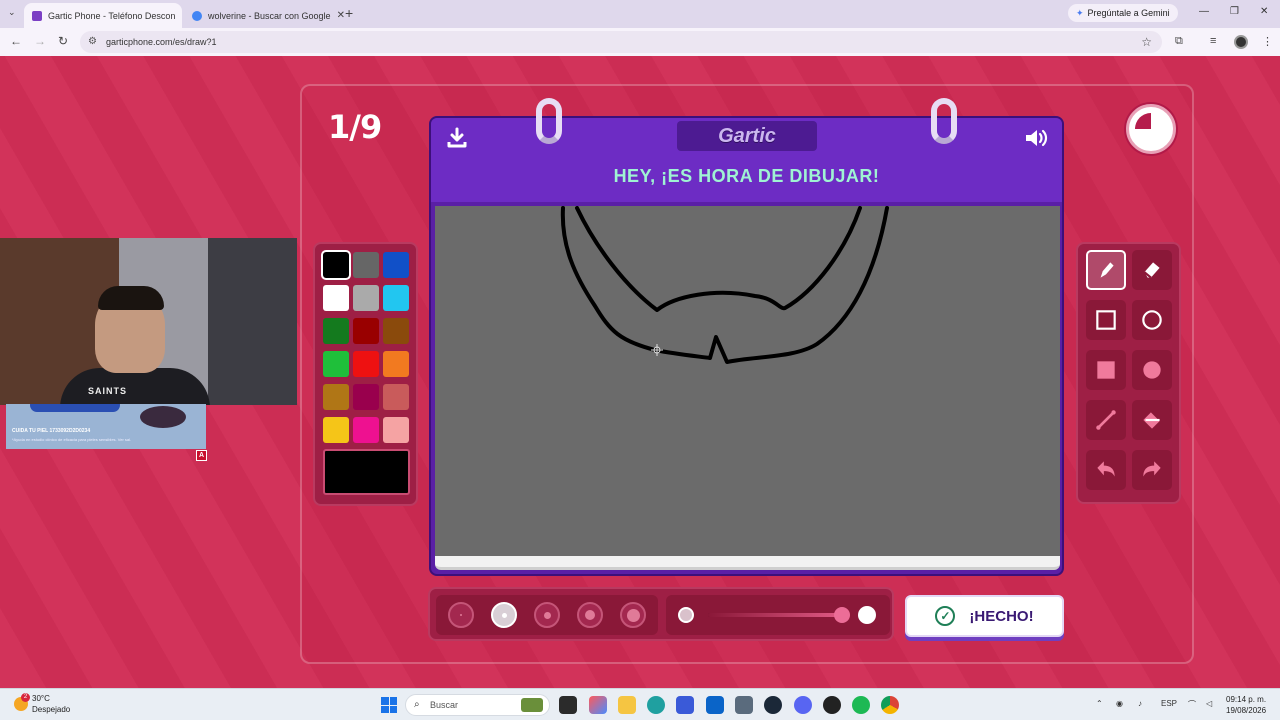 The width and height of the screenshot is (1280, 720). What do you see at coordinates (40, 41) in the screenshot?
I see `forward-arrow-icon: →` at bounding box center [40, 41].